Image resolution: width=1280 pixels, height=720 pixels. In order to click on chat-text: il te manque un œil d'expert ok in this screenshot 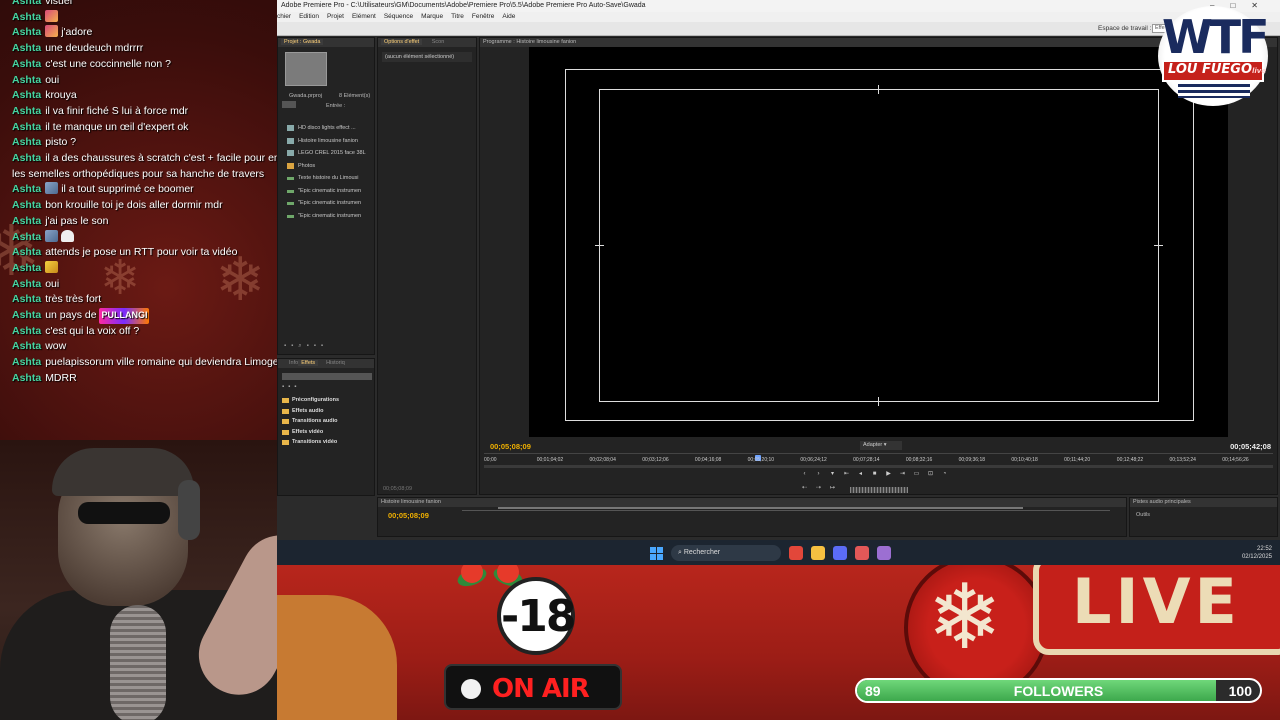, I will do `click(117, 126)`.